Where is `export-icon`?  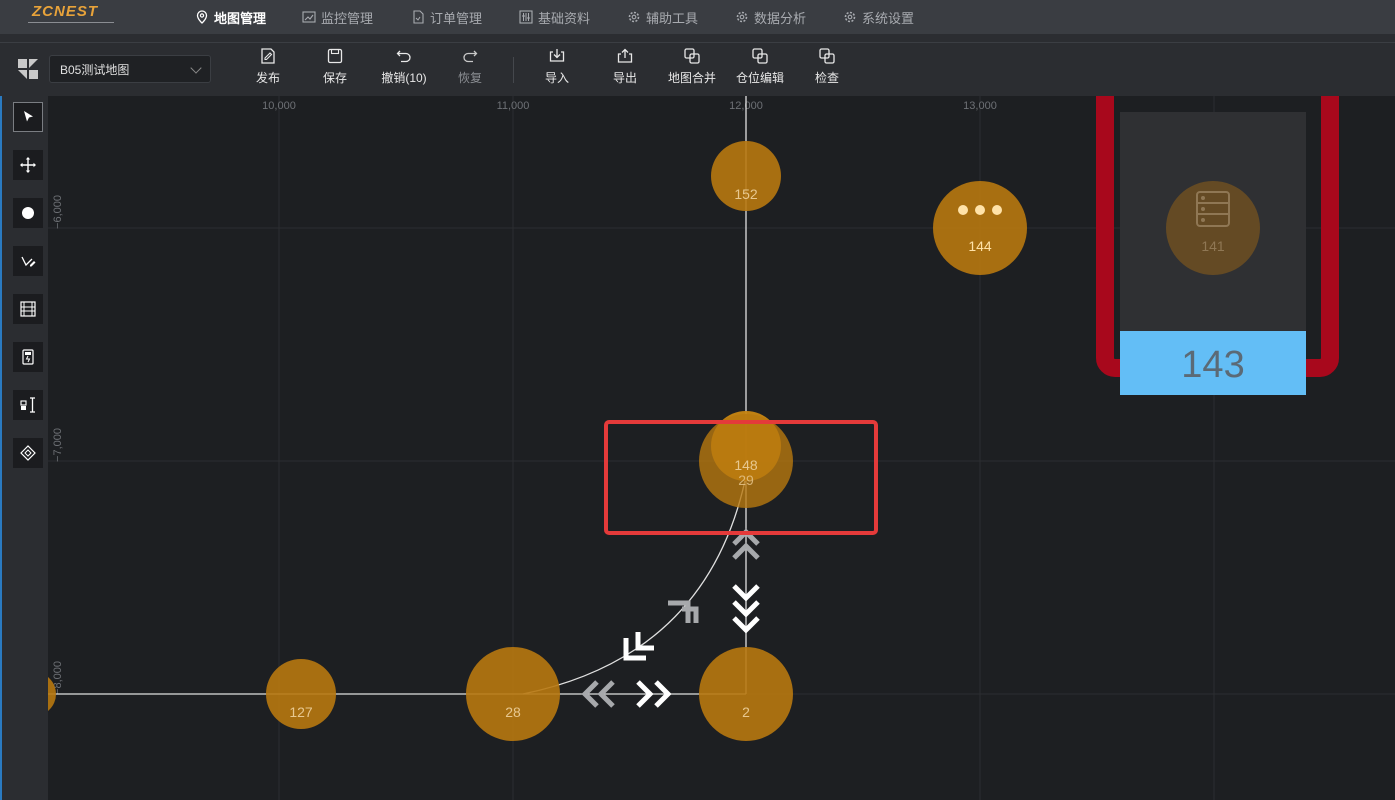 export-icon is located at coordinates (625, 55).